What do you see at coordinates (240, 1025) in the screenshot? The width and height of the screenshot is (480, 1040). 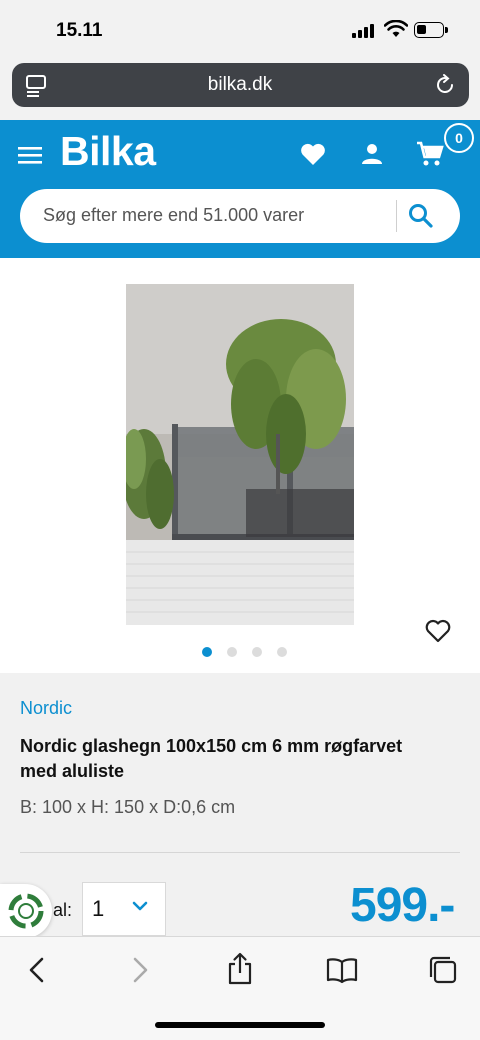 I see `home-indicator` at bounding box center [240, 1025].